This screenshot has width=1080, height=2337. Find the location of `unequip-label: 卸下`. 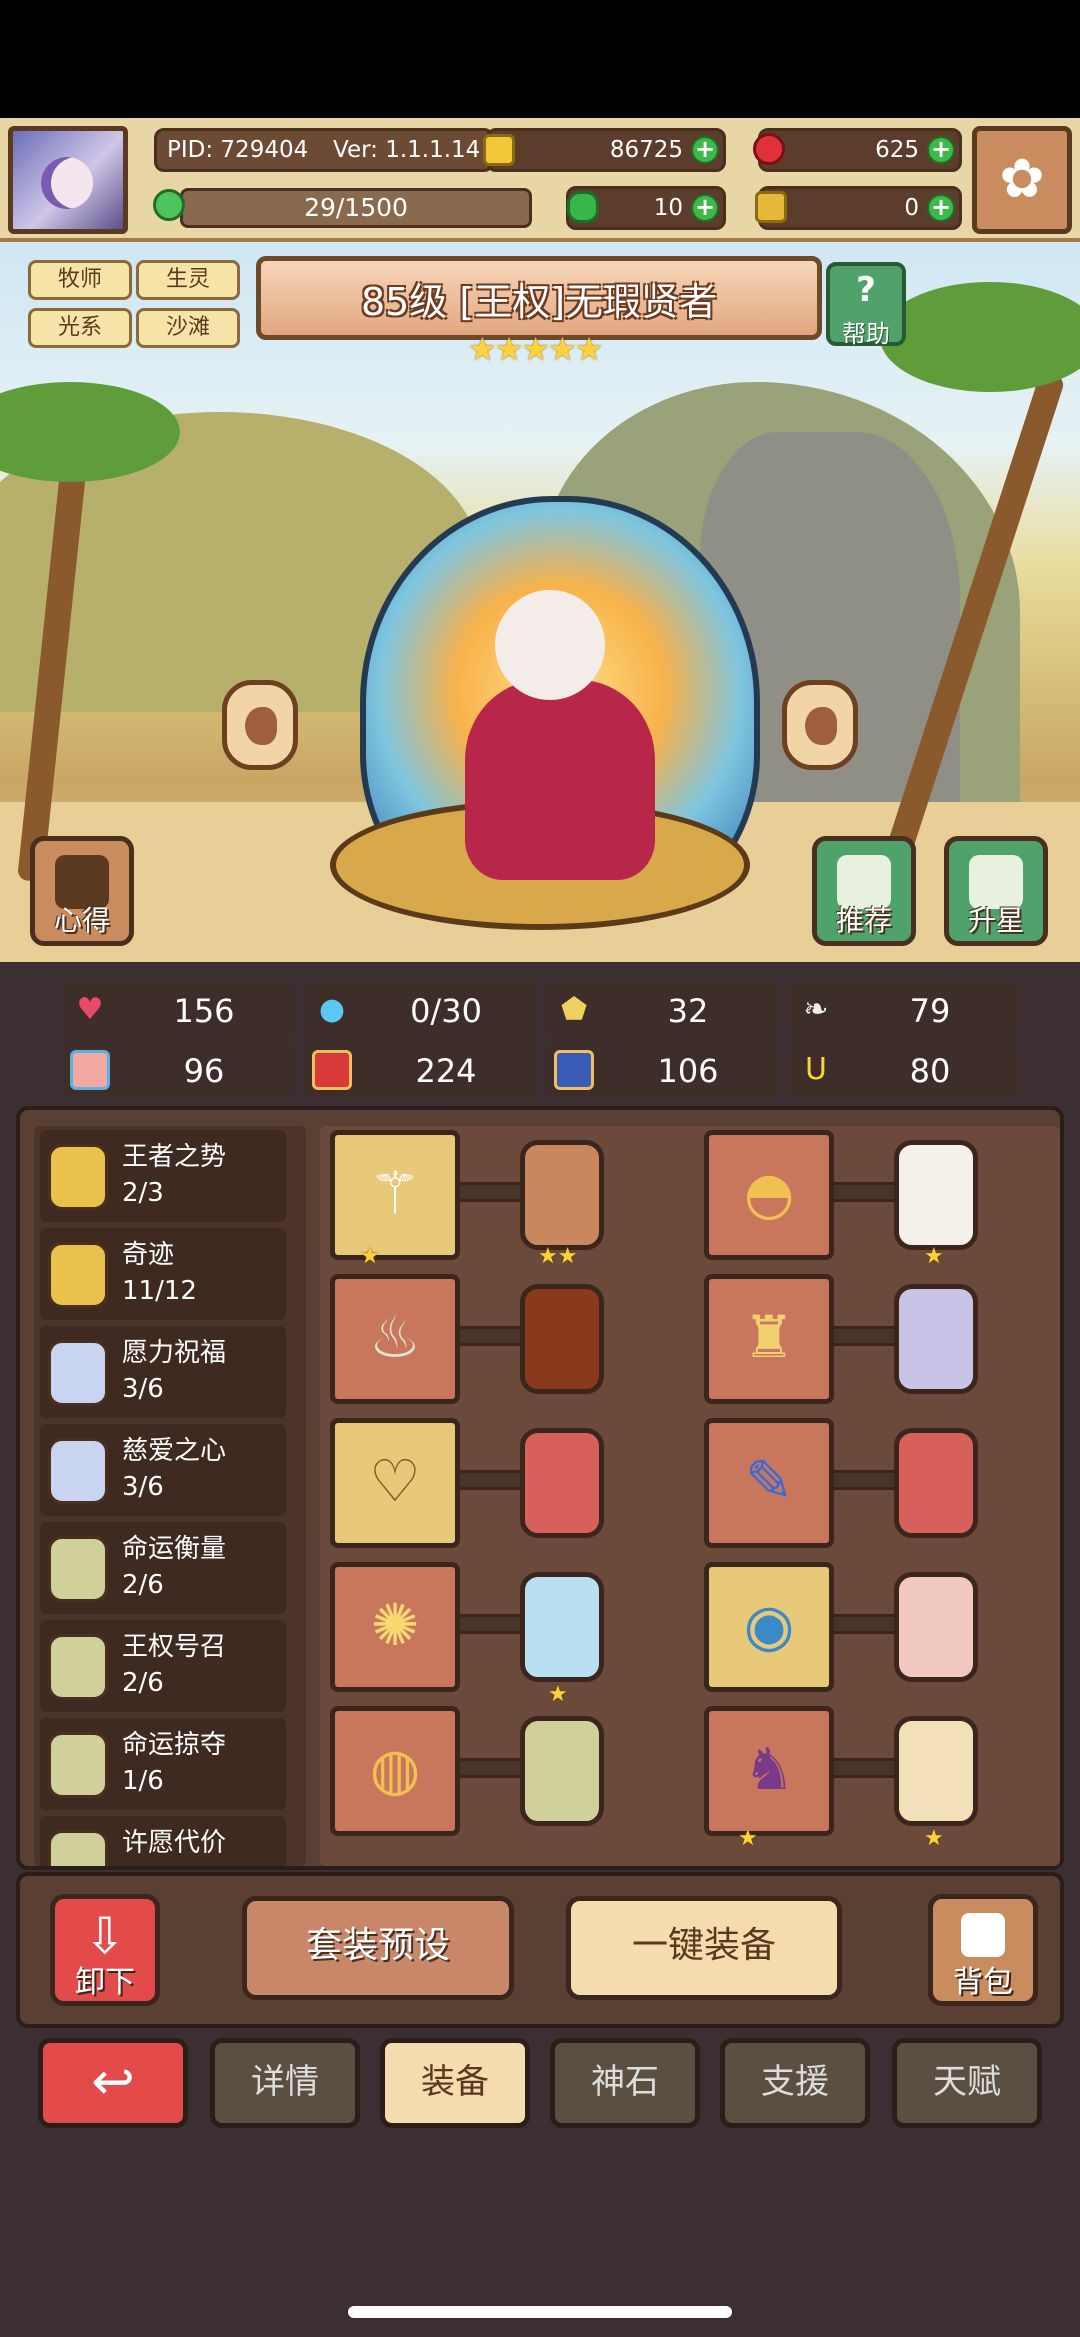

unequip-label: 卸下 is located at coordinates (105, 1982).